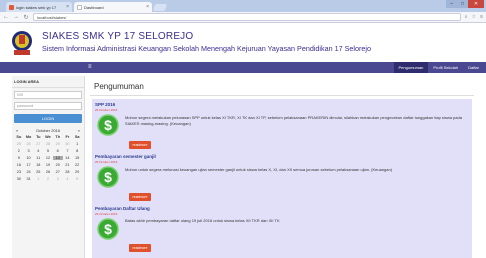 Image resolution: width=486 pixels, height=258 pixels. I want to click on nav-daftar: Daftar, so click(473, 67).